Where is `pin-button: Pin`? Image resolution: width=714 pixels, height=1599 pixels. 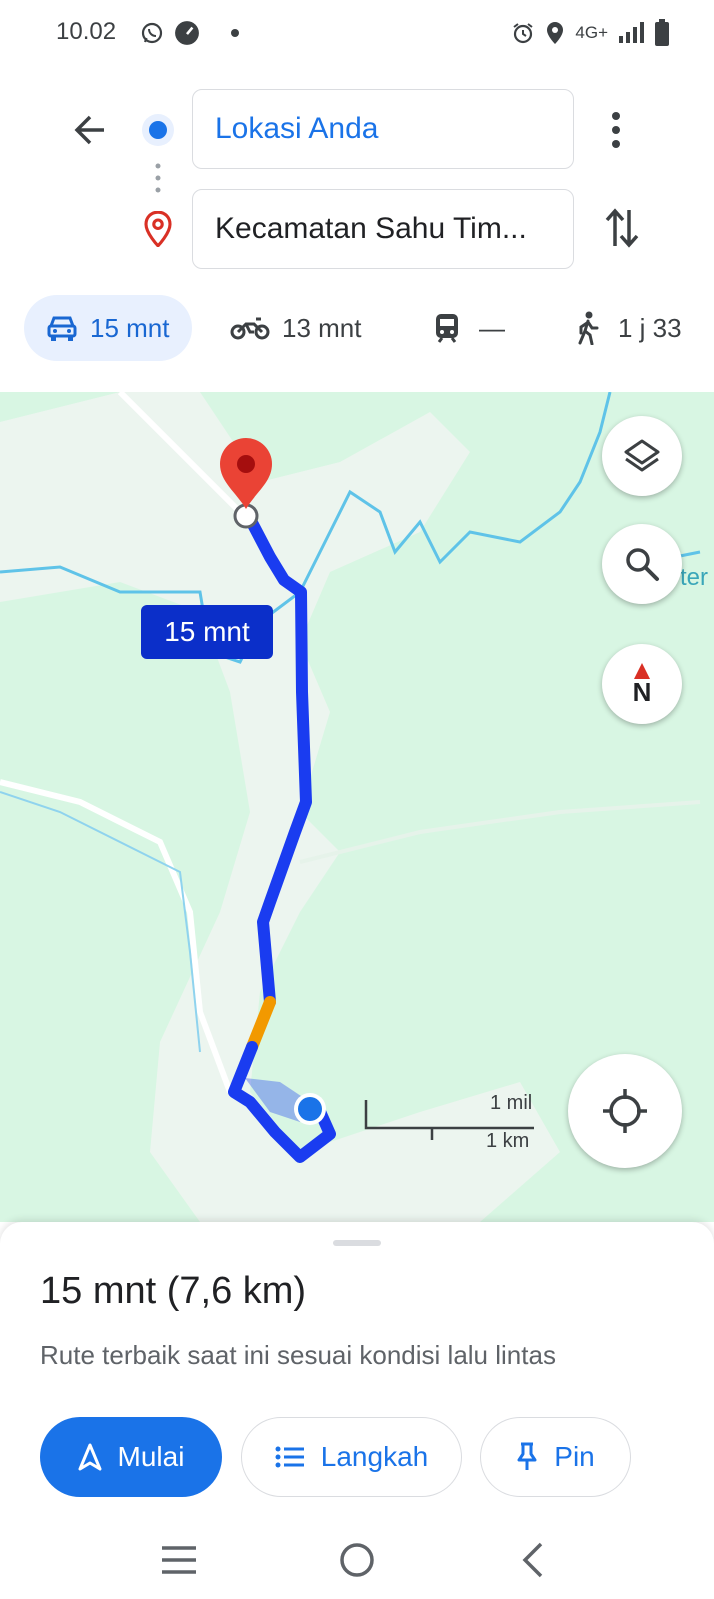
pin-button: Pin is located at coordinates (555, 1457).